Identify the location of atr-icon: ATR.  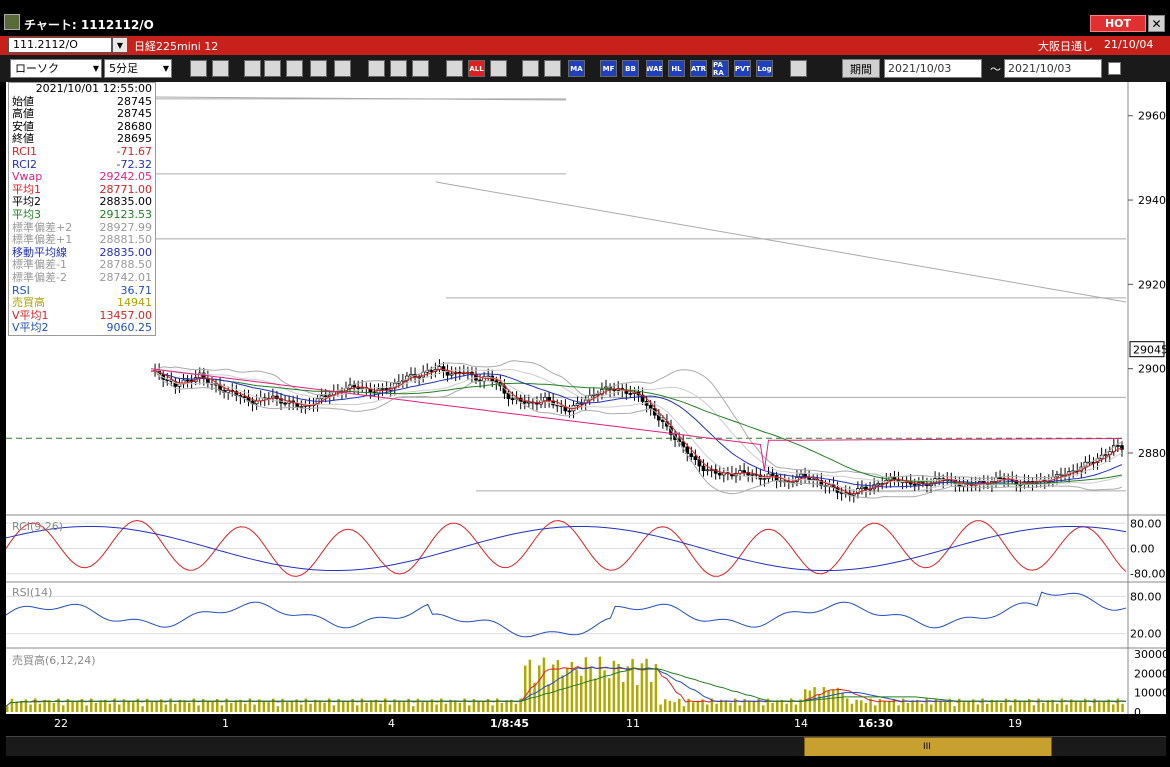
(698, 68).